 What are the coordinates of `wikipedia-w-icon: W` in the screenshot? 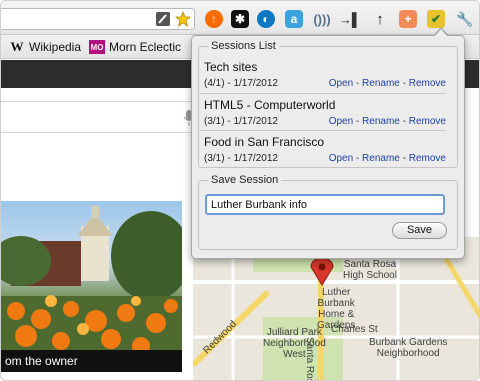 It's located at (17, 46).